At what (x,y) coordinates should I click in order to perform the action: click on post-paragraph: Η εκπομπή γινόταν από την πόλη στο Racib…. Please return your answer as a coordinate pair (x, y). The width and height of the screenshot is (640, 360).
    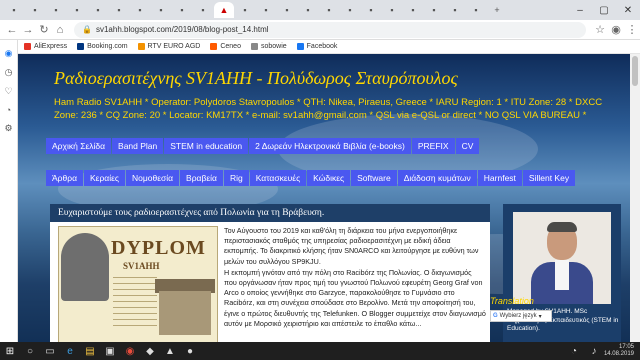
    Looking at the image, I should click on (355, 297).